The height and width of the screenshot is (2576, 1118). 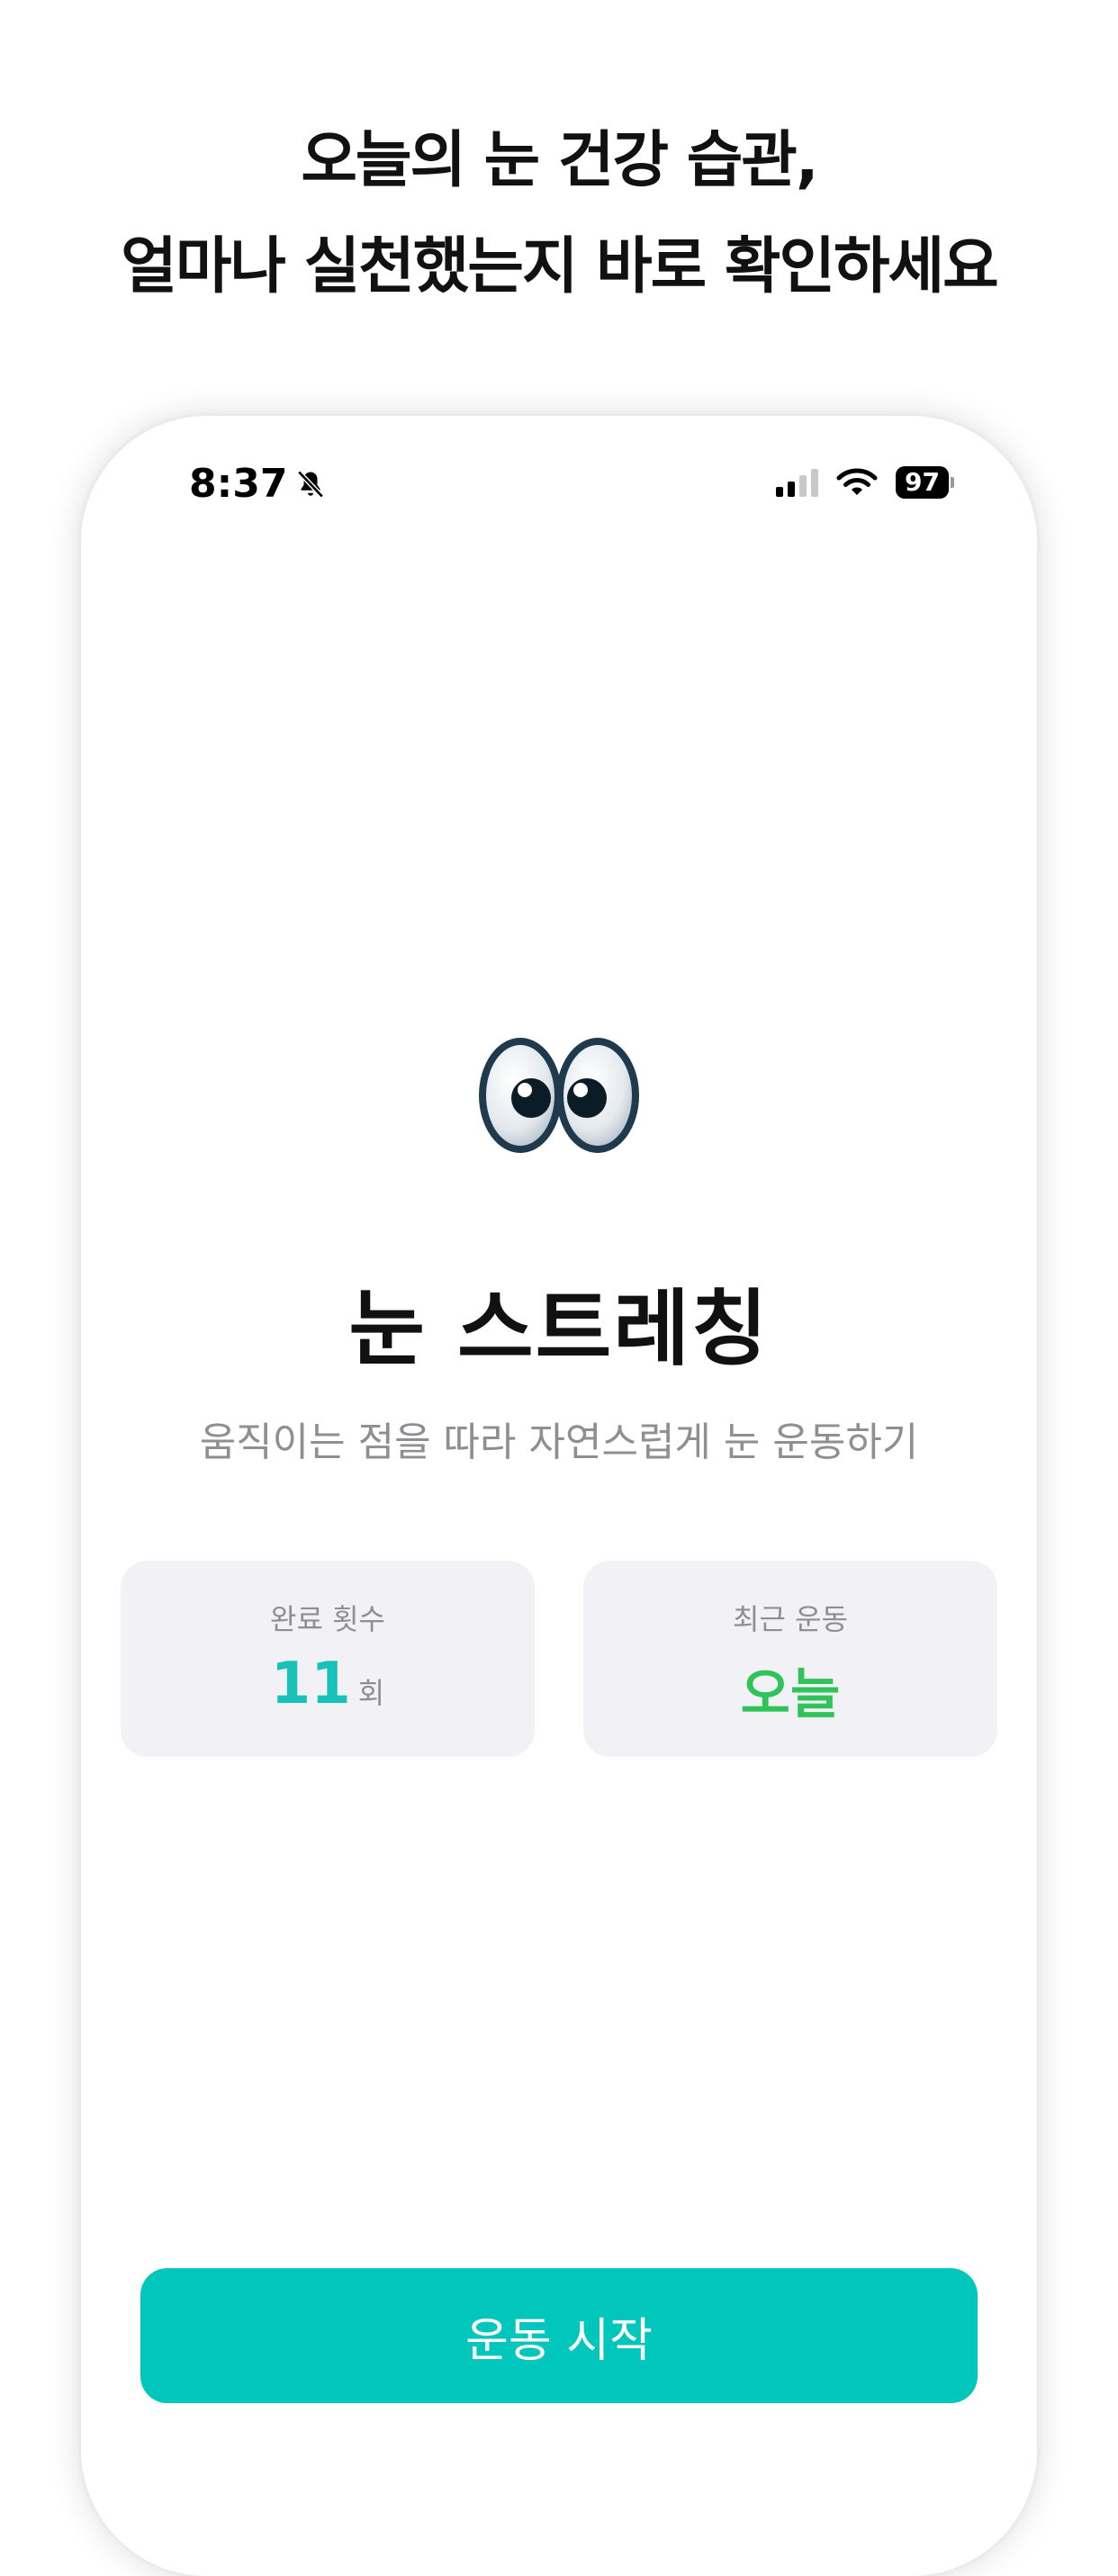 I want to click on start-exercise-button: 운동 시작, so click(x=559, y=2335).